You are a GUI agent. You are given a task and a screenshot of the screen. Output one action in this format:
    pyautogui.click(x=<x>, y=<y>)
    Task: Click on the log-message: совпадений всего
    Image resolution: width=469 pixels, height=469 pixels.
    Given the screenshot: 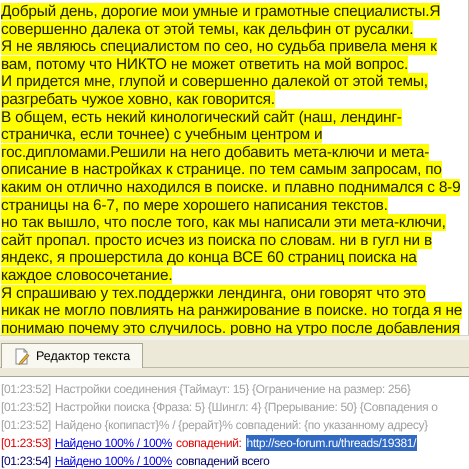 What is the action you would take?
    pyautogui.click(x=223, y=461)
    